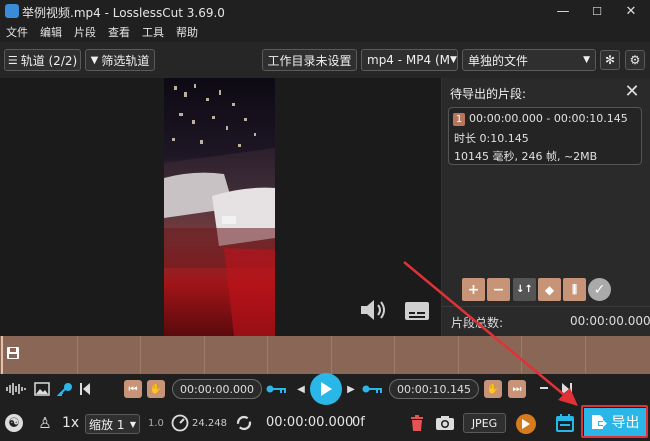 The height and width of the screenshot is (441, 650). I want to click on prev-segment-button: ⏮, so click(133, 389).